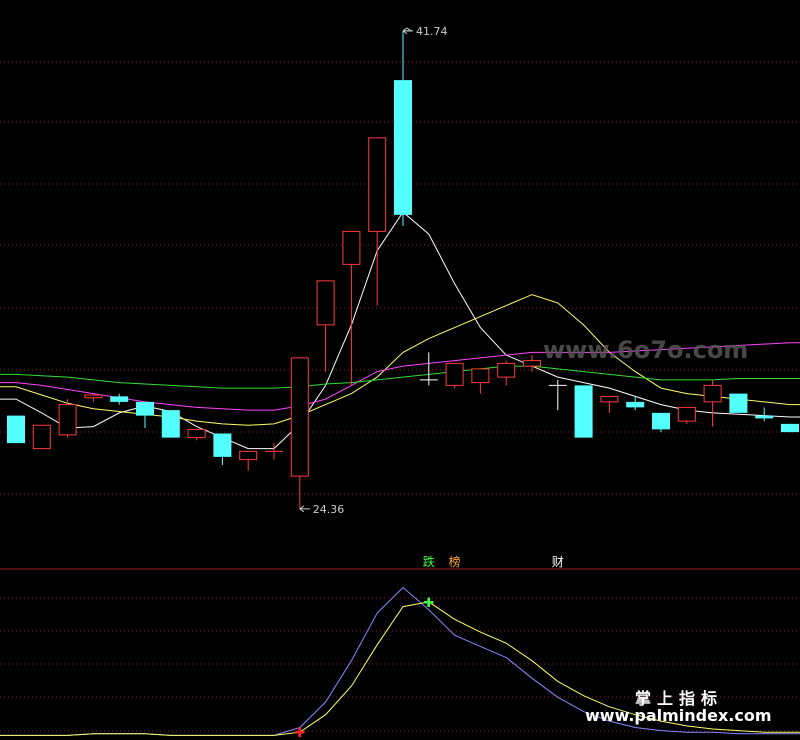  Describe the element at coordinates (678, 715) in the screenshot. I see `watermark-url: www.palmindex.com` at that location.